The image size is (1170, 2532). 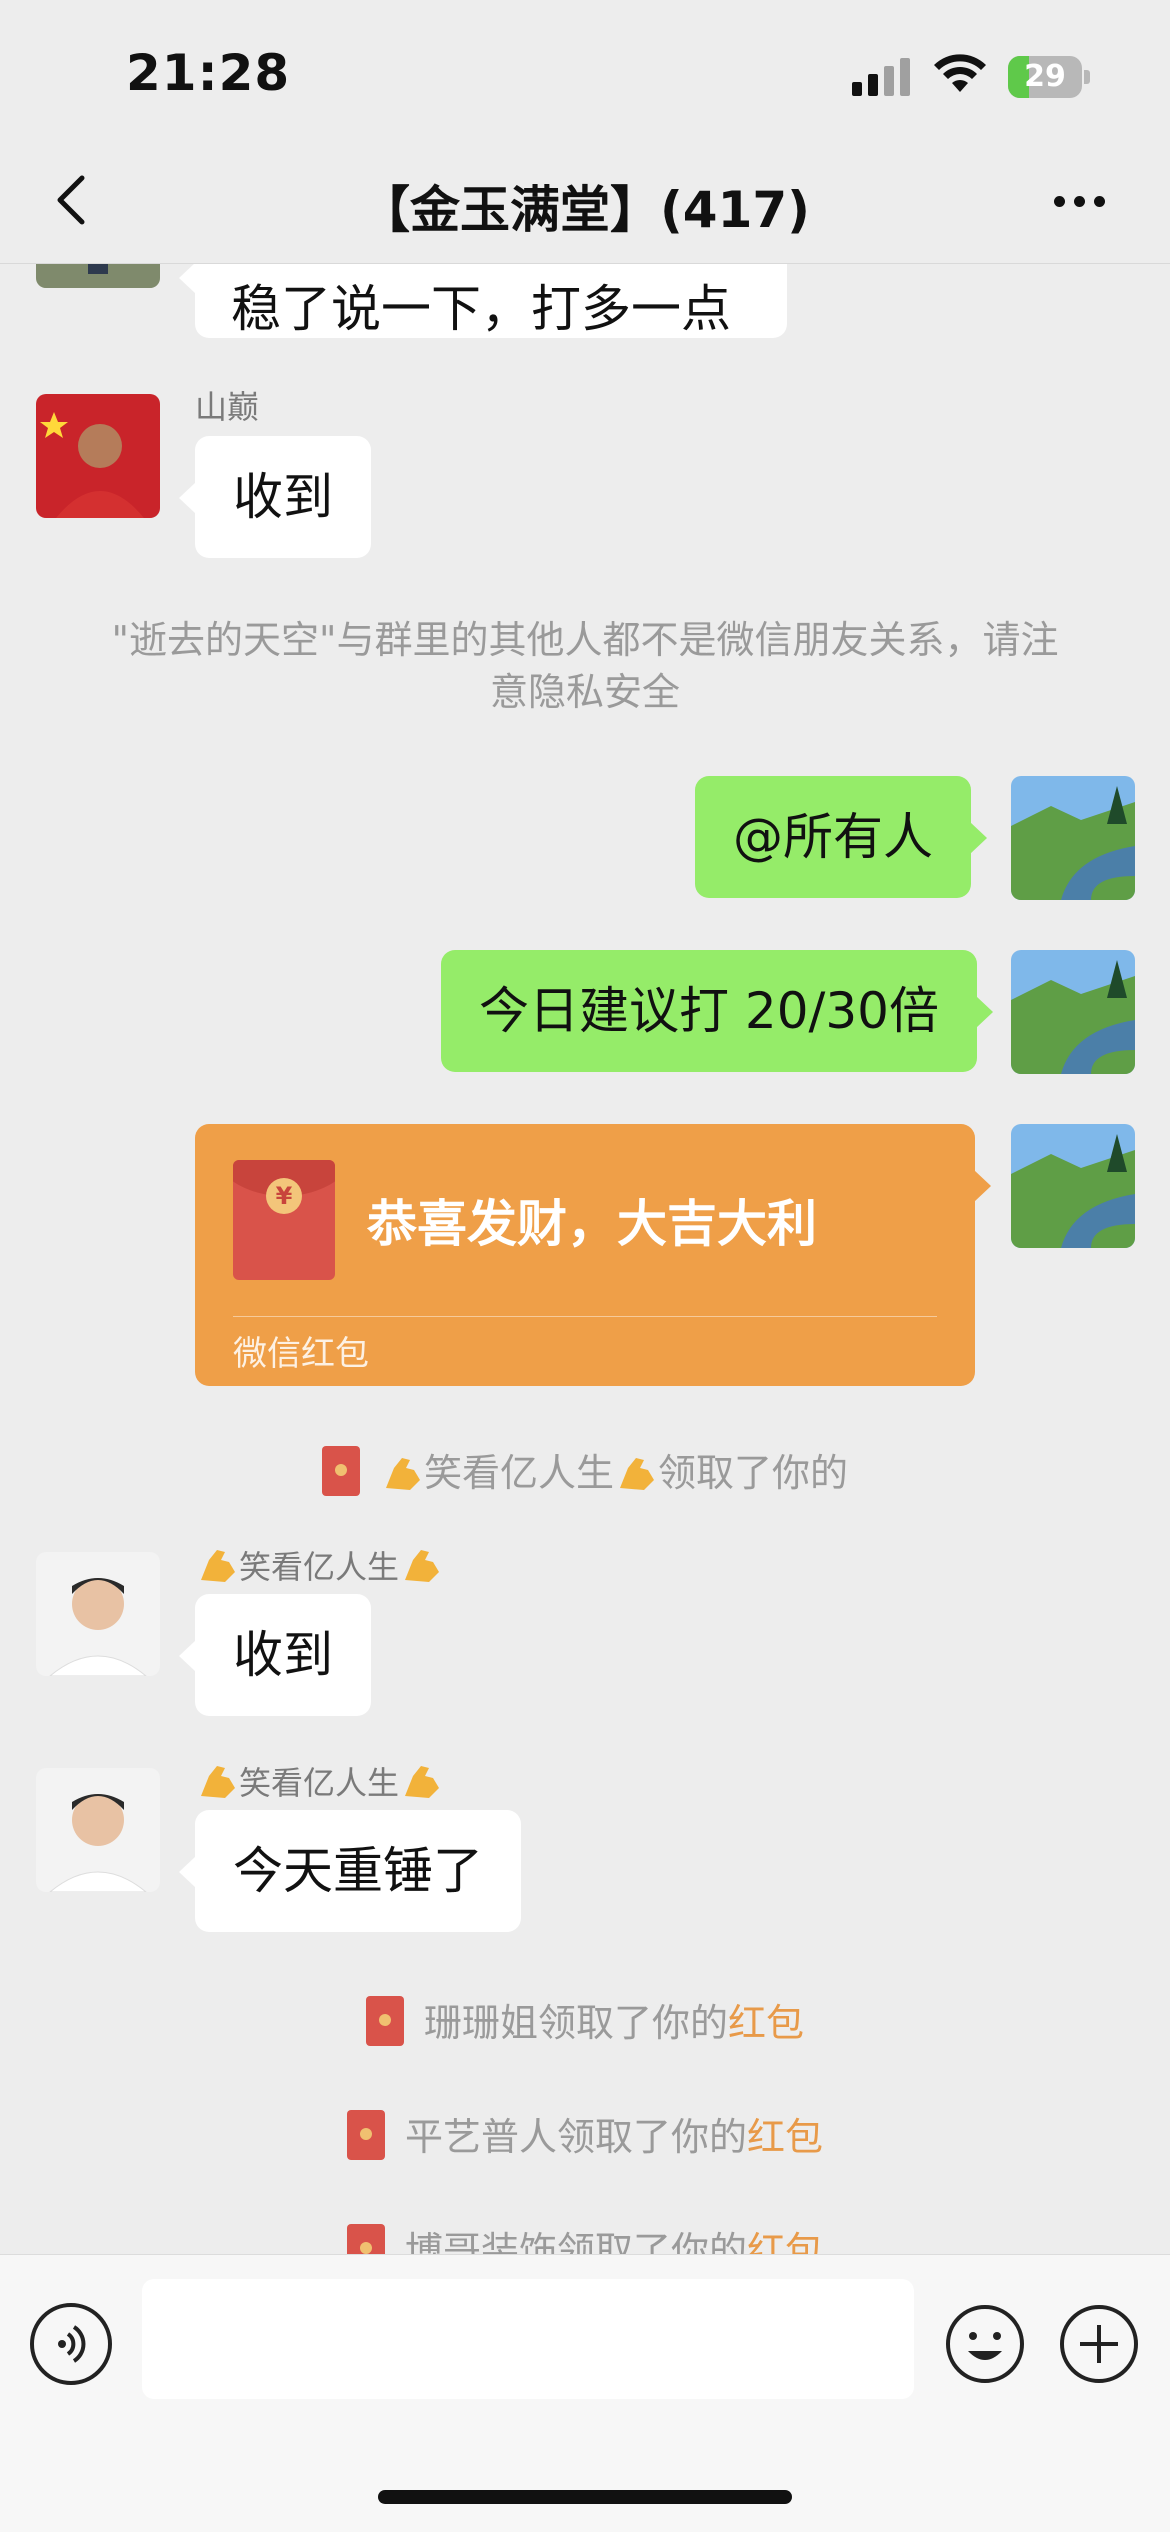 I want to click on system-notice: "逝去的天空"与群里的其他人都不是微信朋友关系，请注意隐私安全, so click(x=585, y=666).